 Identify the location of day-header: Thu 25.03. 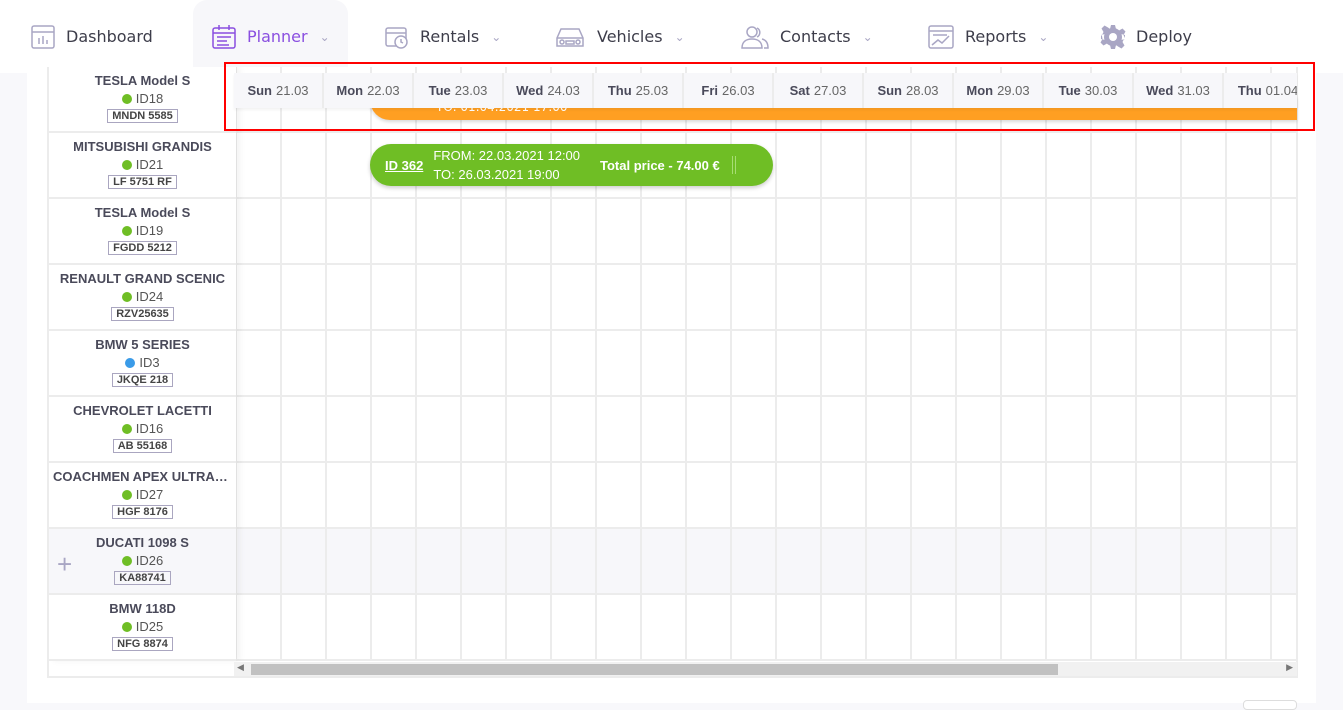
(639, 90).